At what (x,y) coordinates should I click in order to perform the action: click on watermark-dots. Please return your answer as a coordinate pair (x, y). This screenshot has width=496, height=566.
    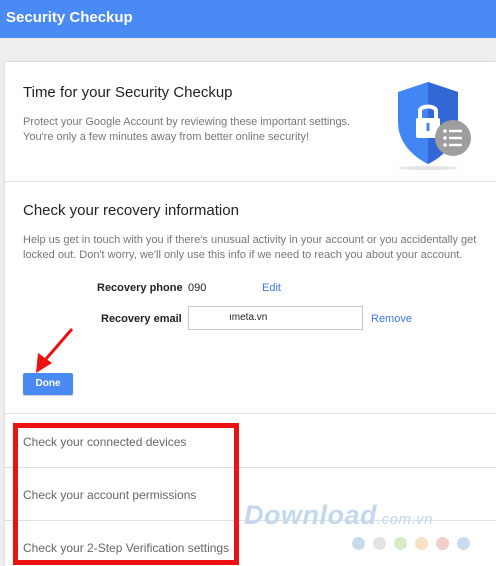
    Looking at the image, I should click on (417, 544).